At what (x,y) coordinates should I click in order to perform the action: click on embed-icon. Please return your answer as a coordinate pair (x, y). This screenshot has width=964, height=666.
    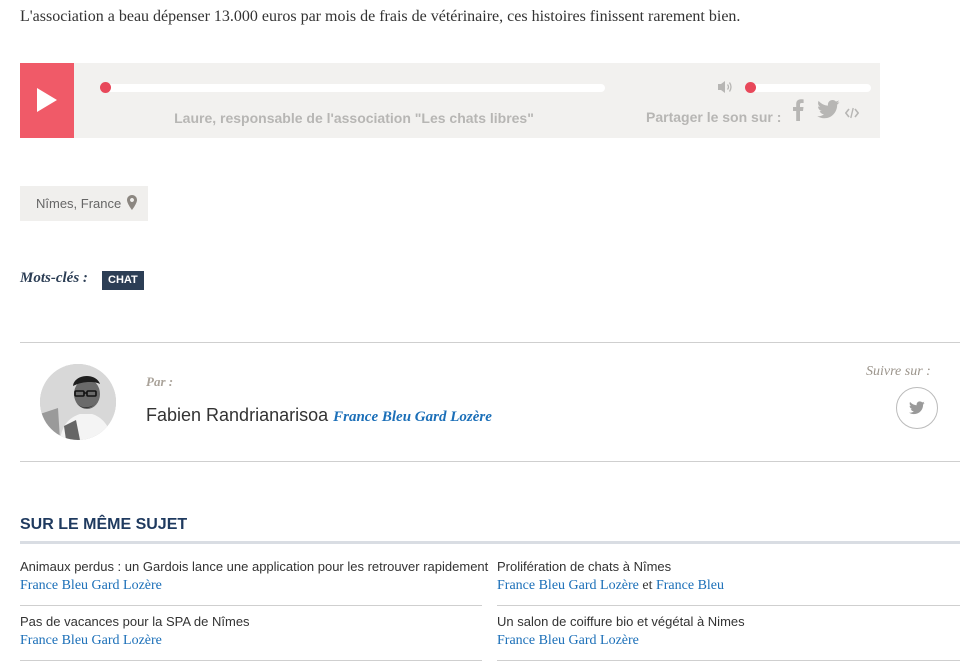
    Looking at the image, I should click on (852, 113).